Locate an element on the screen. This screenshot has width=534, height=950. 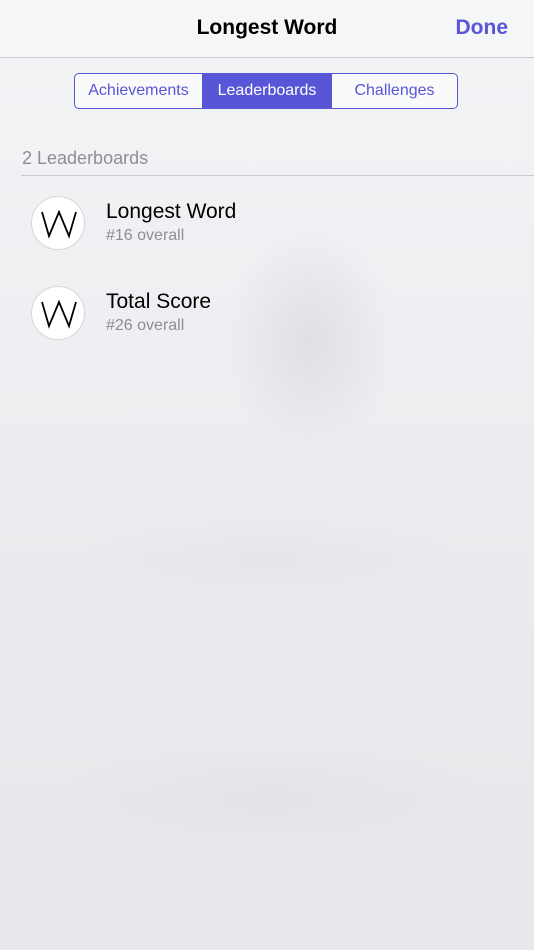
leaderboard-row-longest-word: Longest Word #16 overall is located at coordinates (267, 236).